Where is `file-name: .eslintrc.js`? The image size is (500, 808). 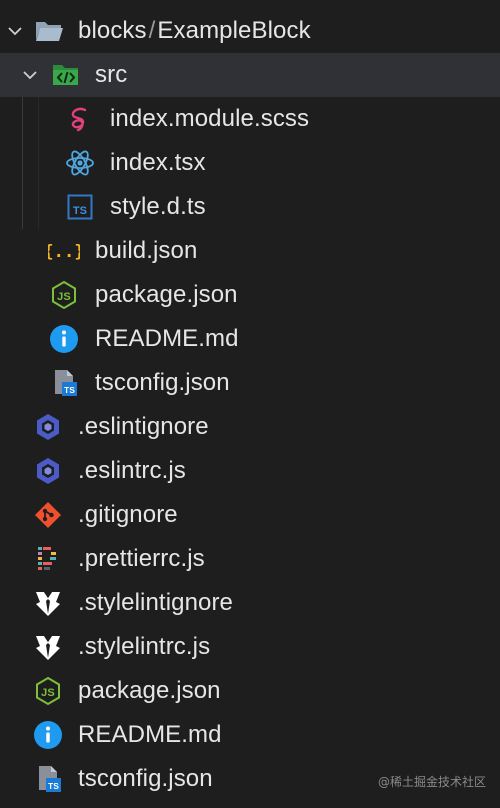
file-name: .eslintrc.js is located at coordinates (132, 470).